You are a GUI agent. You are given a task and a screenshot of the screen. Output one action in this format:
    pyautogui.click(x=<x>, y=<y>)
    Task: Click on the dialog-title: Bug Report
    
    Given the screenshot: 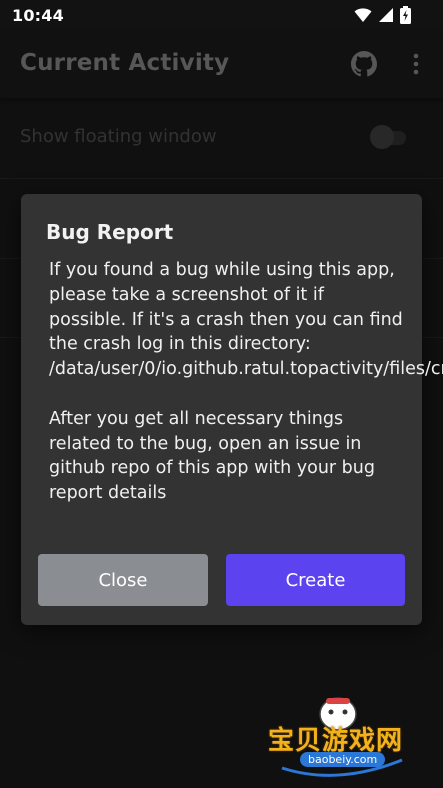 What is the action you would take?
    pyautogui.click(x=110, y=232)
    